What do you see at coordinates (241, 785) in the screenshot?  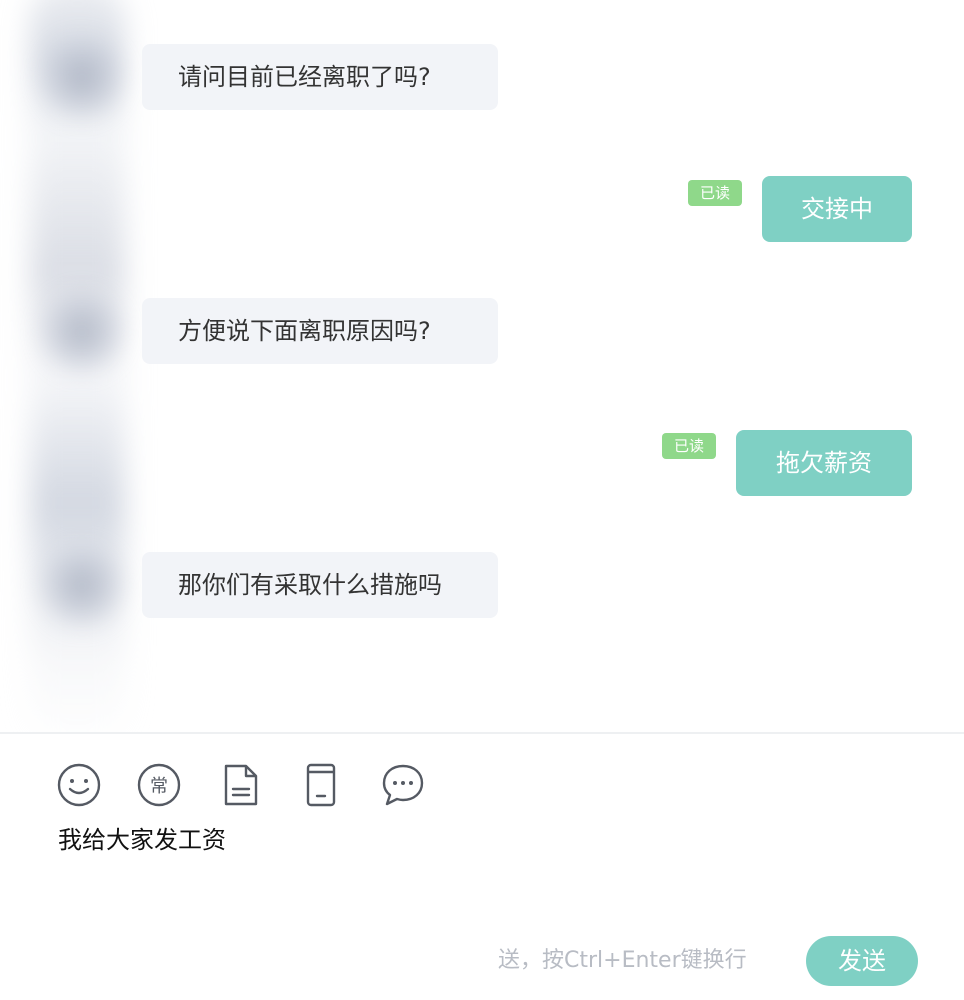 I see `file-icon` at bounding box center [241, 785].